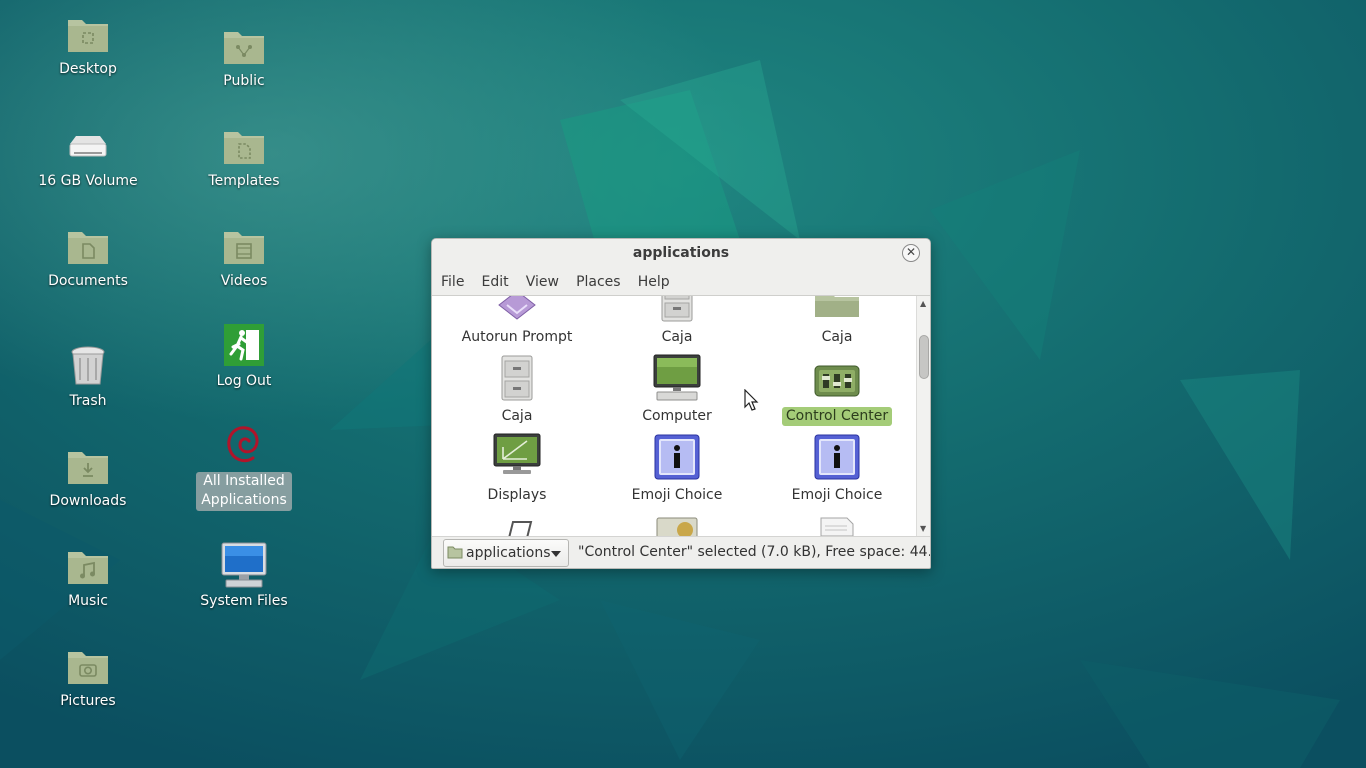 The height and width of the screenshot is (768, 1366). Describe the element at coordinates (88, 668) in the screenshot. I see `folder-pictures-icon` at that location.